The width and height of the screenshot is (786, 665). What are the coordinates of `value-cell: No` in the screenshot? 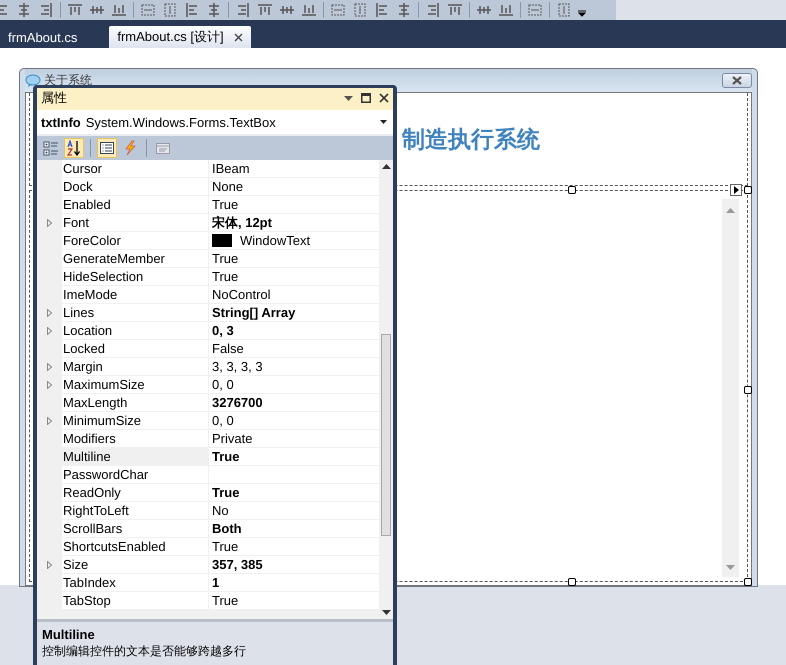 It's located at (294, 511).